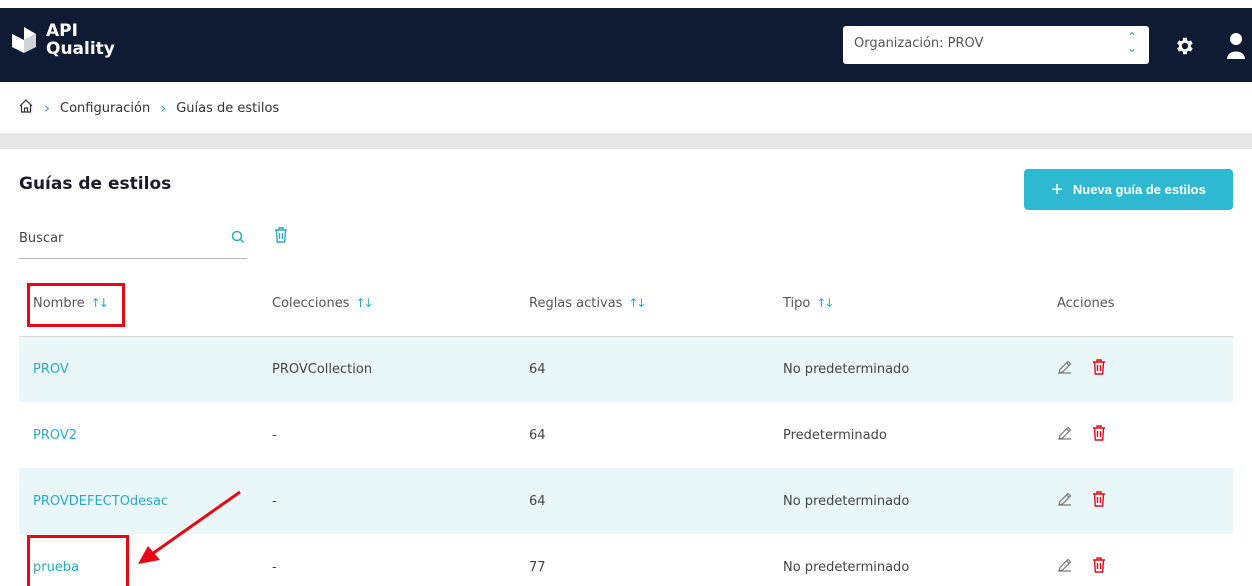 This screenshot has height=586, width=1252. What do you see at coordinates (1139, 189) in the screenshot?
I see `new-style-guide-label: Nueva guía de estilos` at bounding box center [1139, 189].